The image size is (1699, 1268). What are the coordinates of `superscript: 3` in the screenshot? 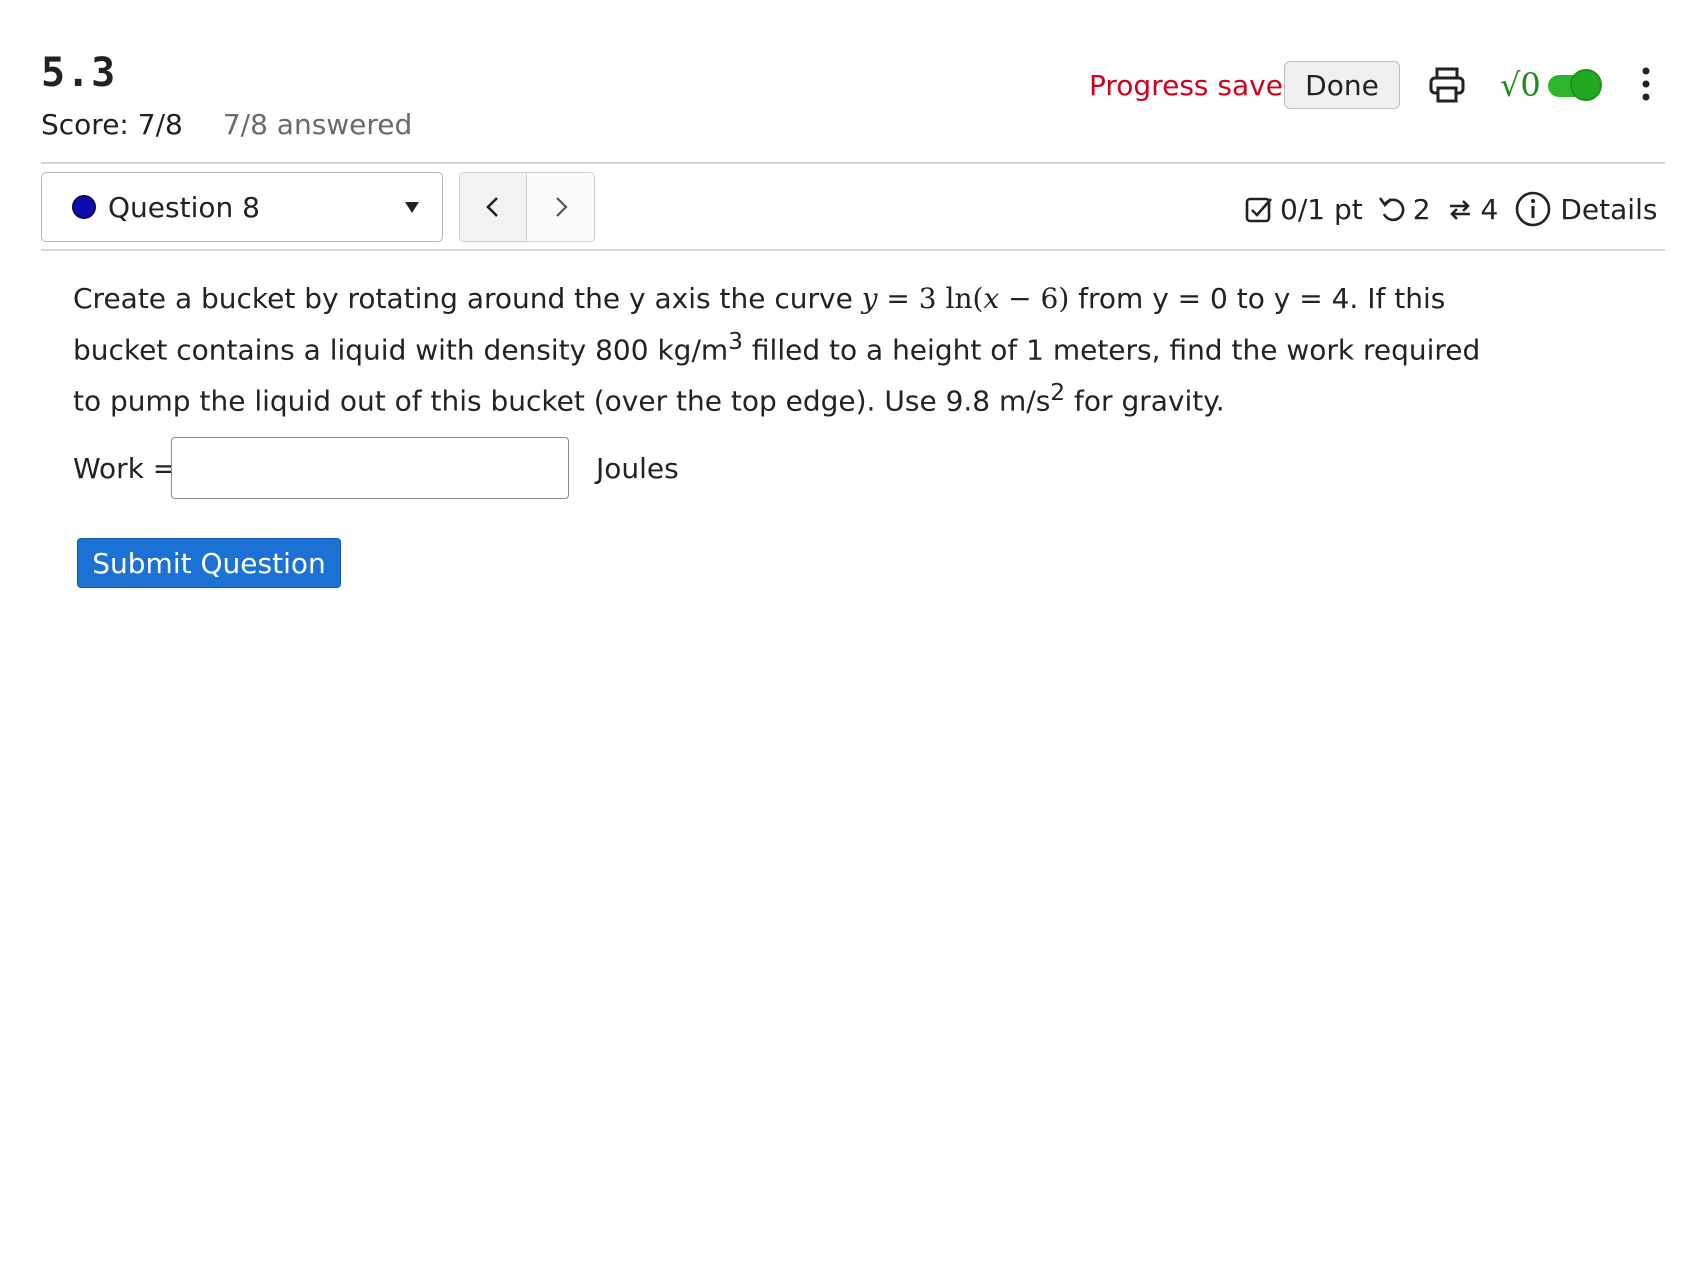 It's located at (735, 341).